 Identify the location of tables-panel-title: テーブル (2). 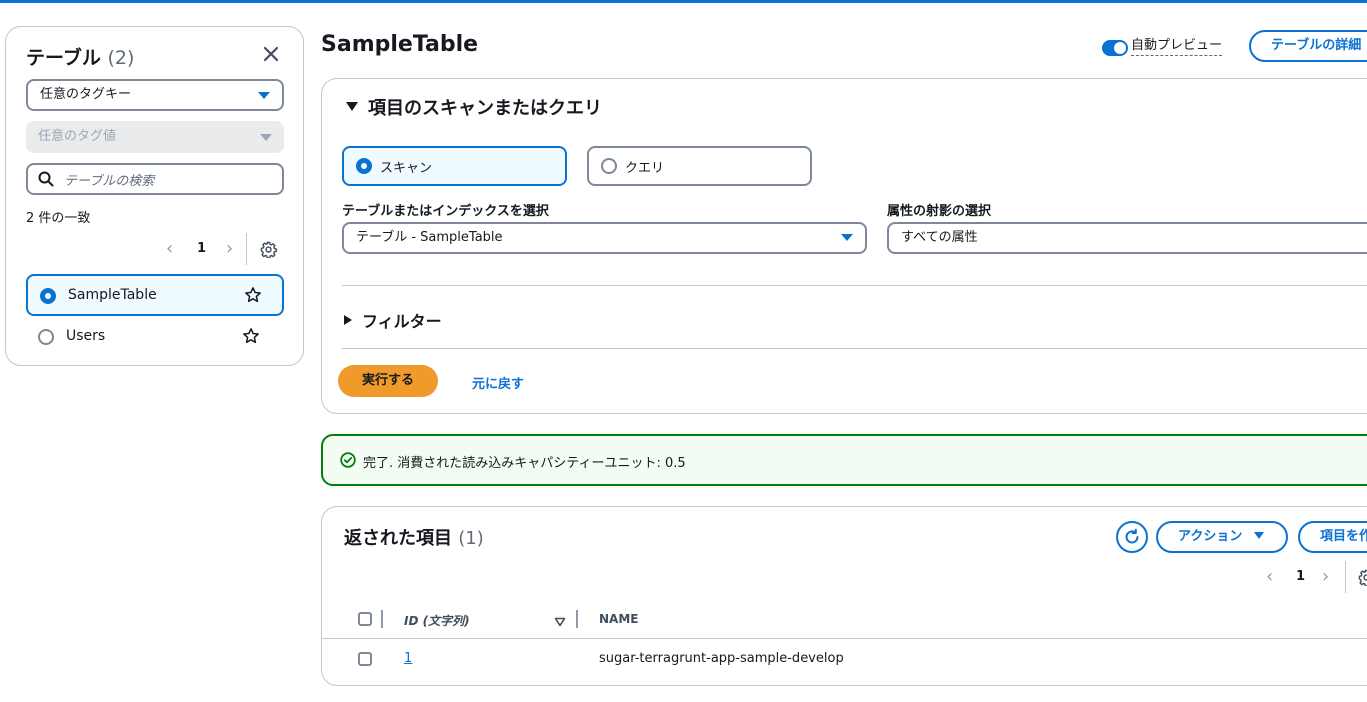
(80, 56).